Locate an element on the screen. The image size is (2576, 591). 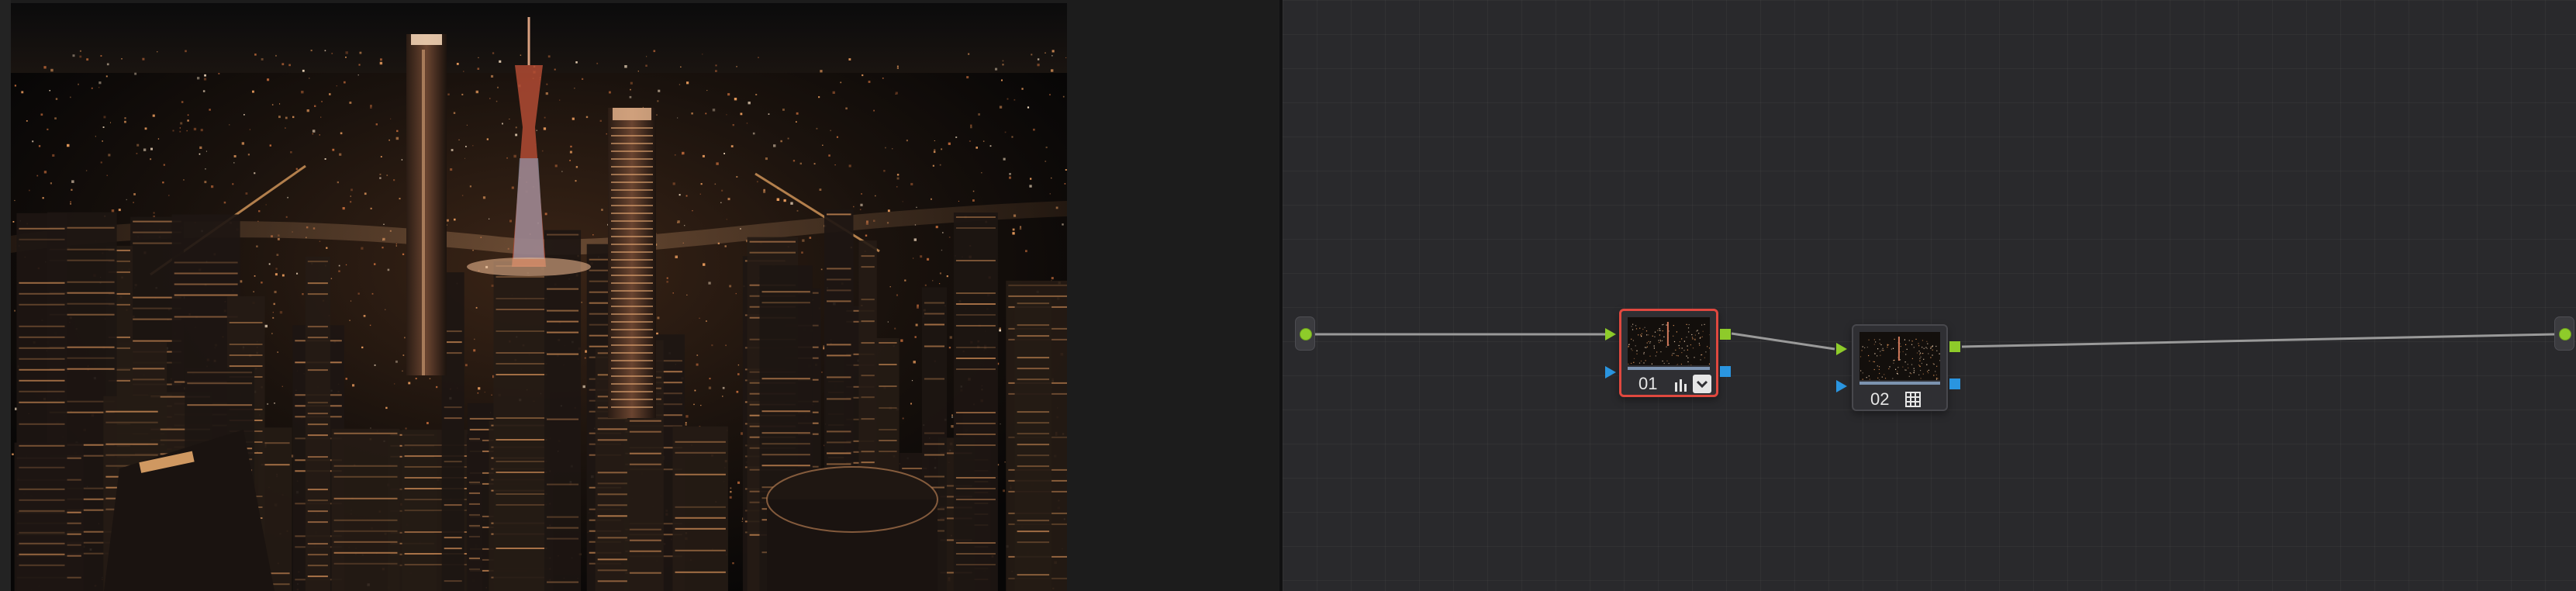
source-input-port is located at coordinates (1305, 333).